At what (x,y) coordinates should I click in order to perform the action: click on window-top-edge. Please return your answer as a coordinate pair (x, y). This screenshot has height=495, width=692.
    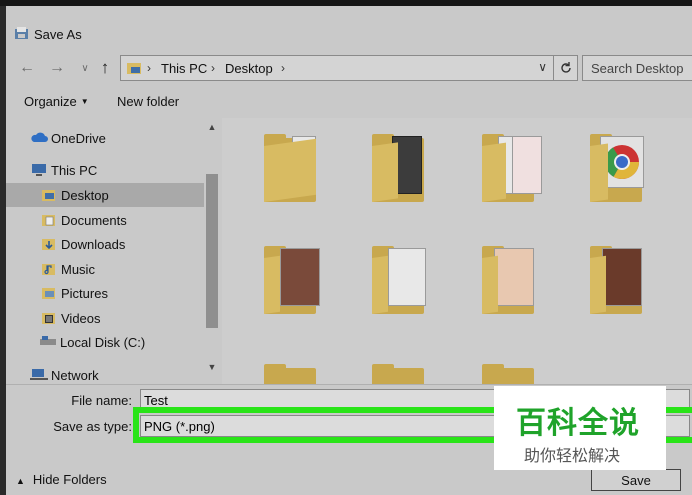
    Looking at the image, I should click on (346, 3).